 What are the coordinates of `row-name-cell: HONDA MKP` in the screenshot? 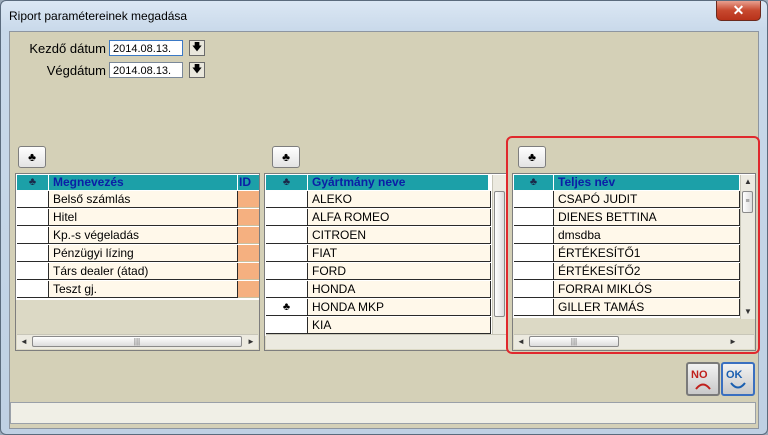 It's located at (399, 307).